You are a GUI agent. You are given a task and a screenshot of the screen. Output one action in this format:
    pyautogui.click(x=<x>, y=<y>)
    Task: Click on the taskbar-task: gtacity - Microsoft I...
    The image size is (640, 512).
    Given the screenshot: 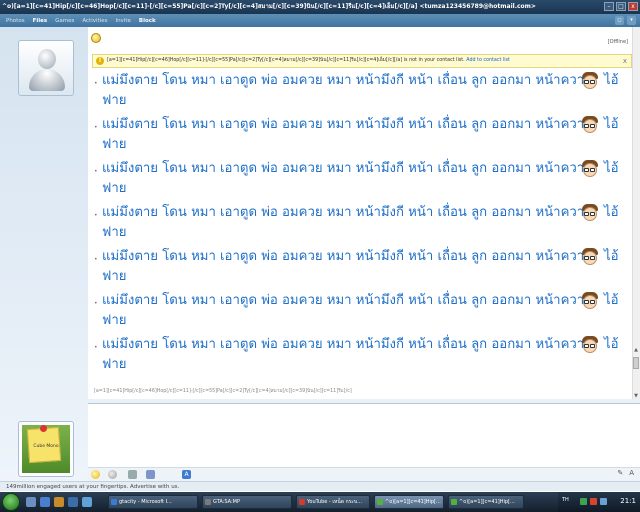 What is the action you would take?
    pyautogui.click(x=153, y=502)
    